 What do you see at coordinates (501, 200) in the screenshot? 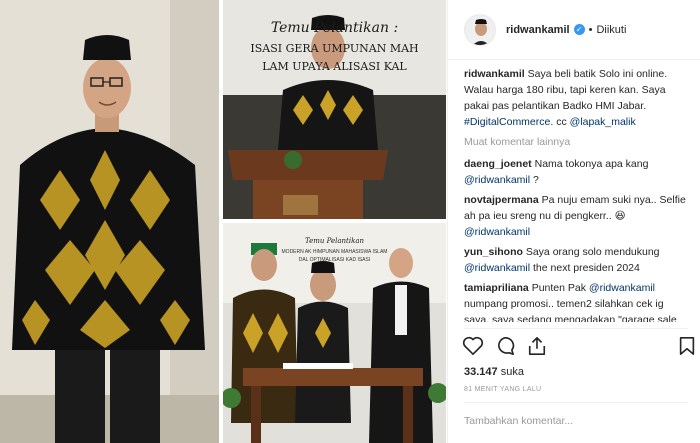
I see `comment-username: novtajpermana` at bounding box center [501, 200].